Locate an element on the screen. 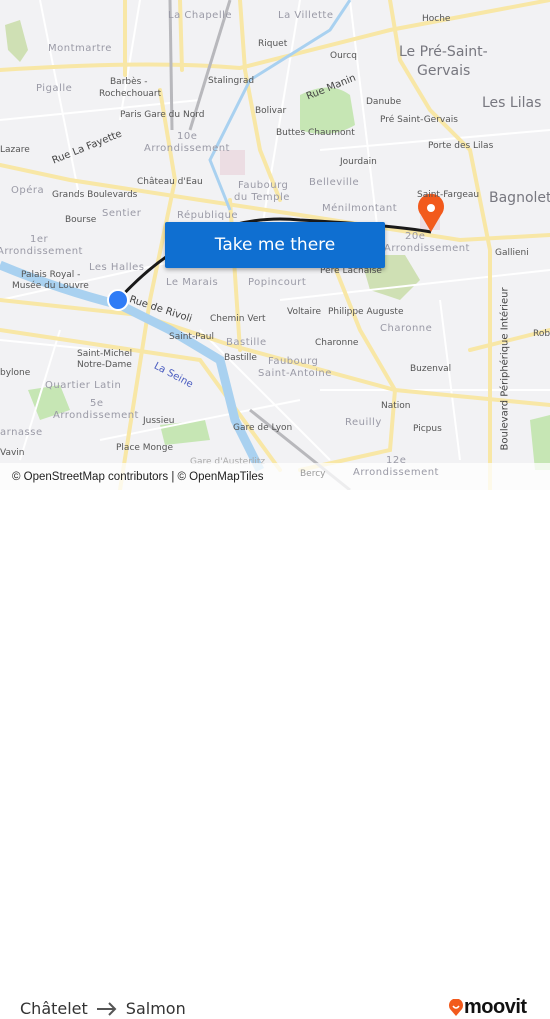 This screenshot has width=550, height=1019. map-label: Philippe Auguste is located at coordinates (366, 312).